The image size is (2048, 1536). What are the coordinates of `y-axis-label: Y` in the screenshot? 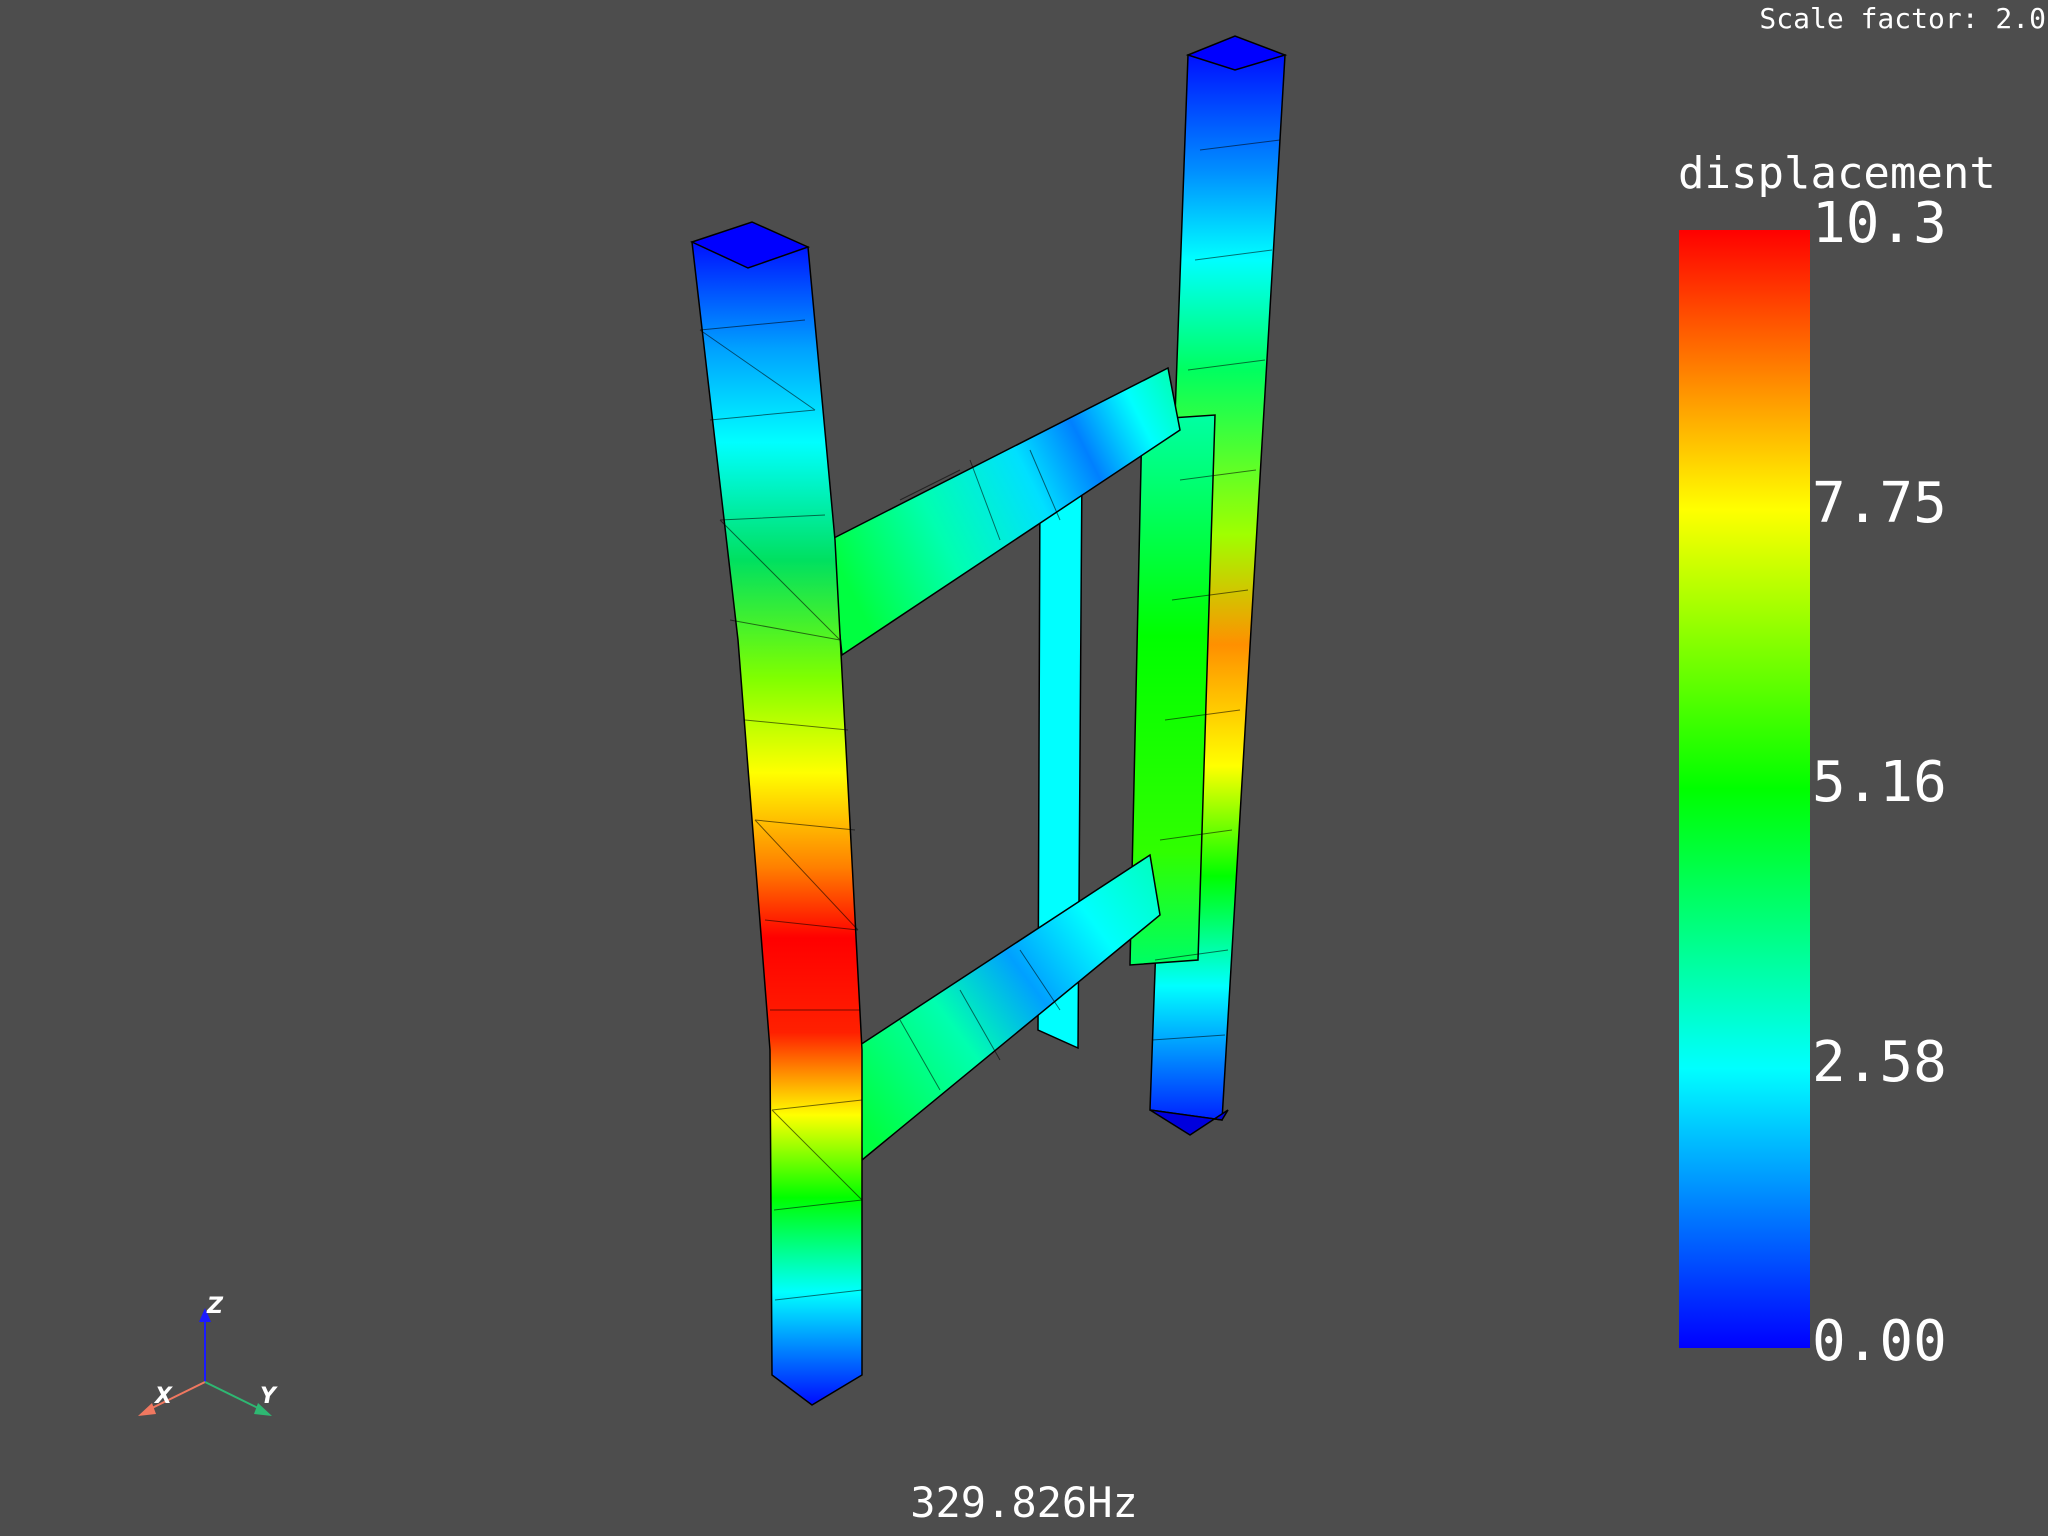 It's located at (269, 1396).